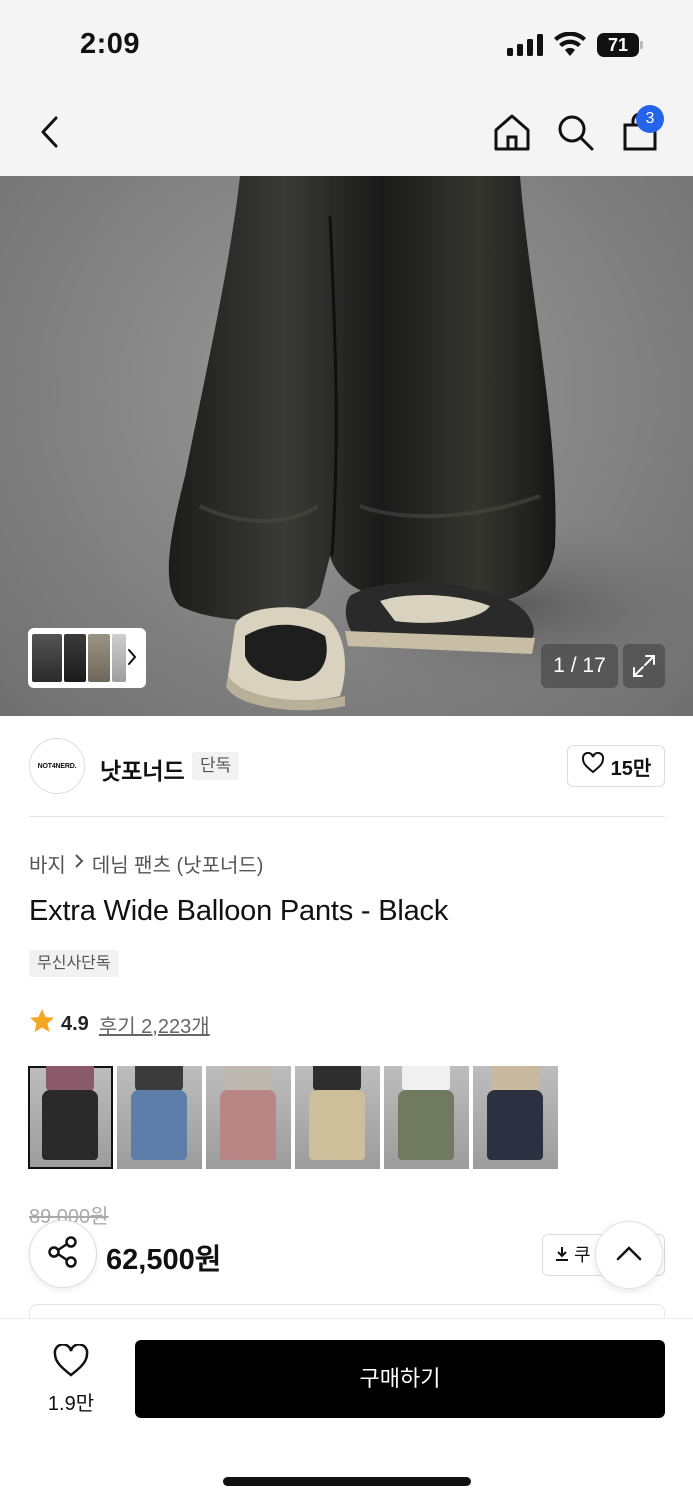 This screenshot has width=693, height=1500. Describe the element at coordinates (87, 658) in the screenshot. I see `gallery-thumbnails` at that location.